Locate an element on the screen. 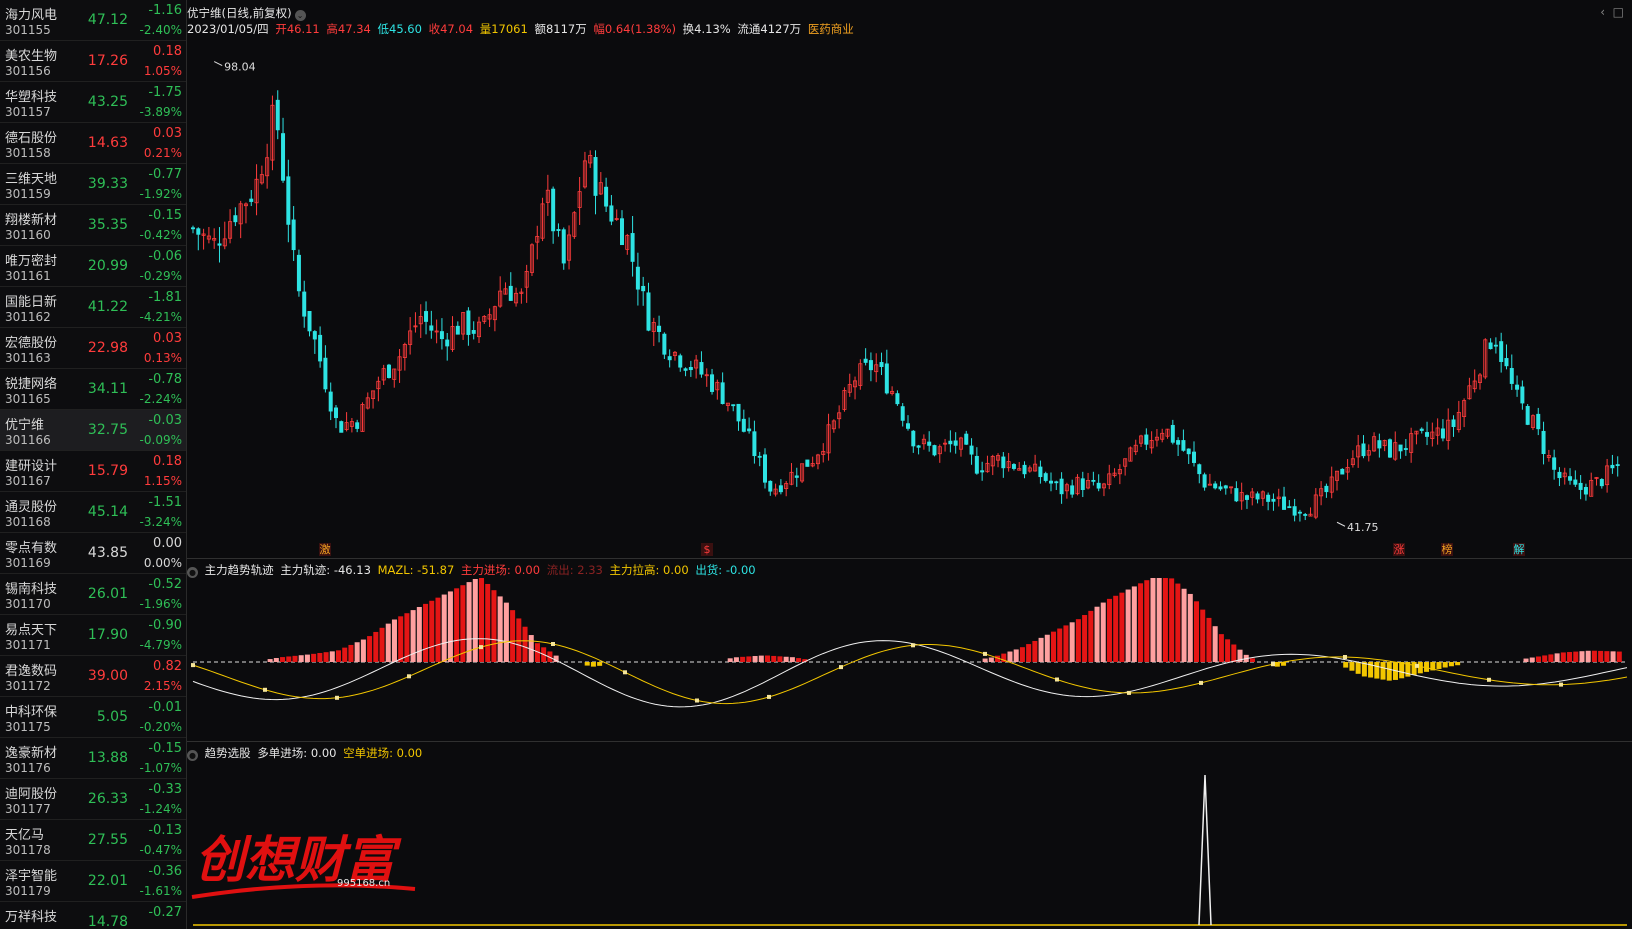 The width and height of the screenshot is (1632, 929). indicator2-name: 趋势选股 is located at coordinates (228, 753).